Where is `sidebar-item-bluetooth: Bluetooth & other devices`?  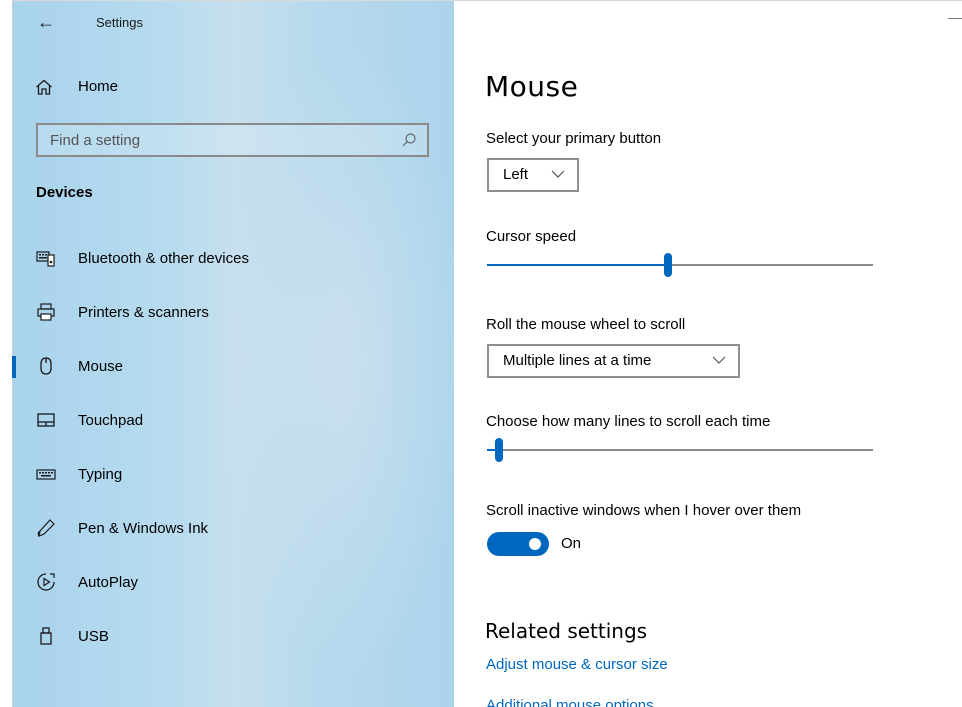 sidebar-item-bluetooth: Bluetooth & other devices is located at coordinates (233, 258).